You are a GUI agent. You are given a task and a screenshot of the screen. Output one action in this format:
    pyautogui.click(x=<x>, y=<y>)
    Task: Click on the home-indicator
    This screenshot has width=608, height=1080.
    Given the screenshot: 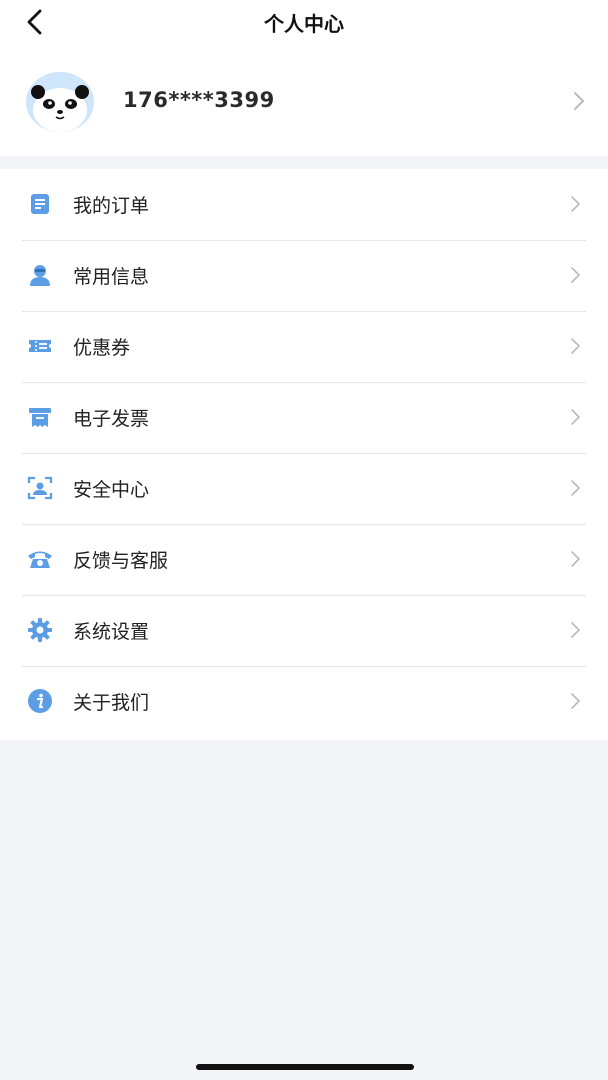 What is the action you would take?
    pyautogui.click(x=305, y=1067)
    